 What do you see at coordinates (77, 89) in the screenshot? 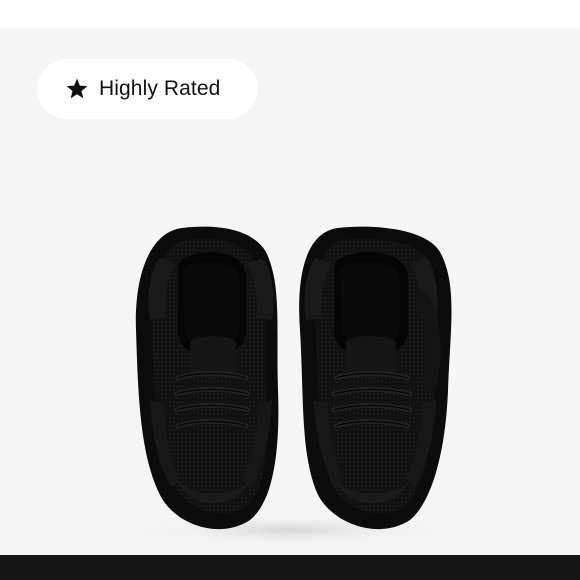
I see `star-icon` at bounding box center [77, 89].